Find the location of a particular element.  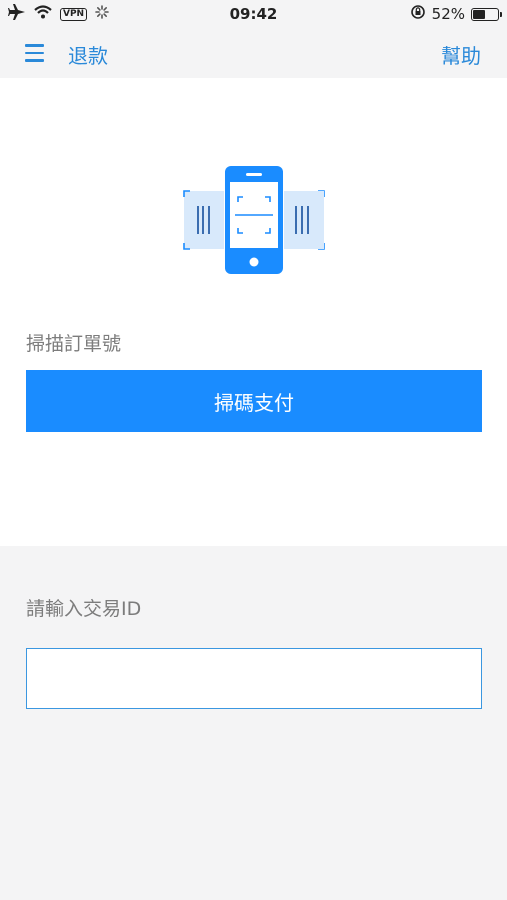

transaction-id-input is located at coordinates (254, 678).